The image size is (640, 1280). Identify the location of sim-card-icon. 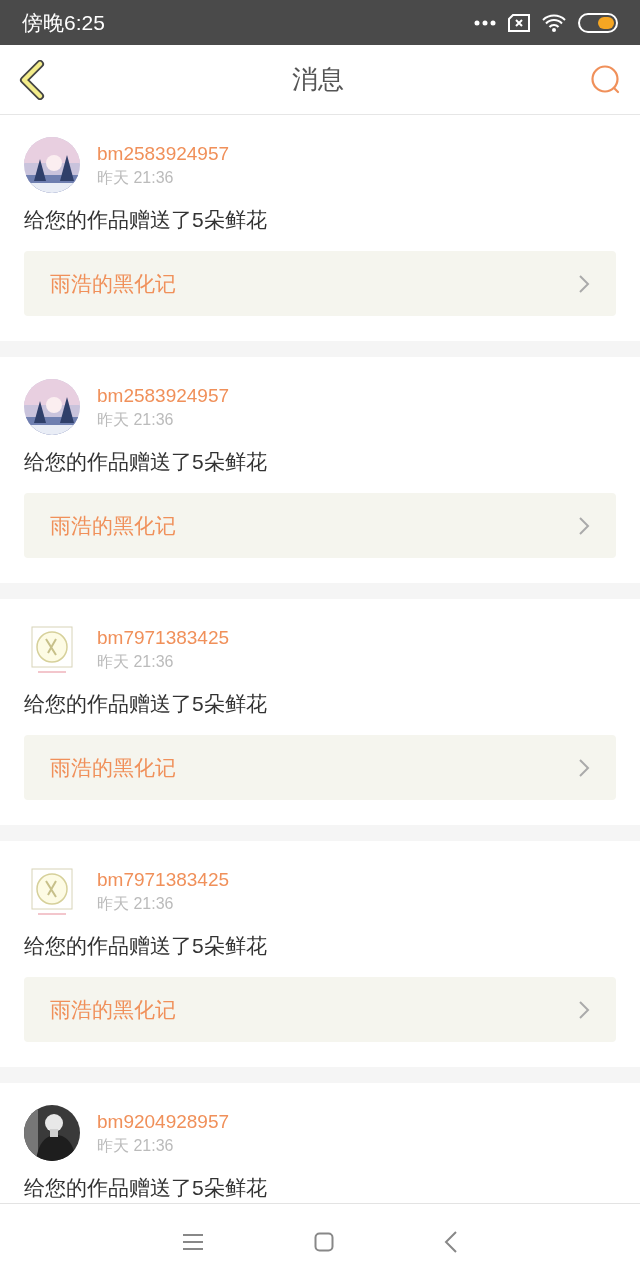
(519, 22).